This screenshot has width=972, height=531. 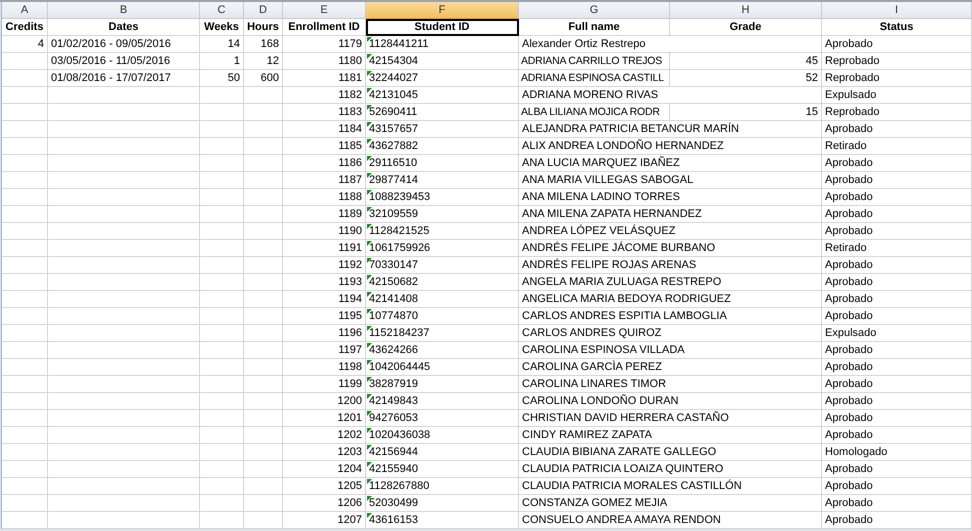 I want to click on table-cell: CLAUDIA PATRICIA MORALES CASTILLÓN, so click(x=670, y=486).